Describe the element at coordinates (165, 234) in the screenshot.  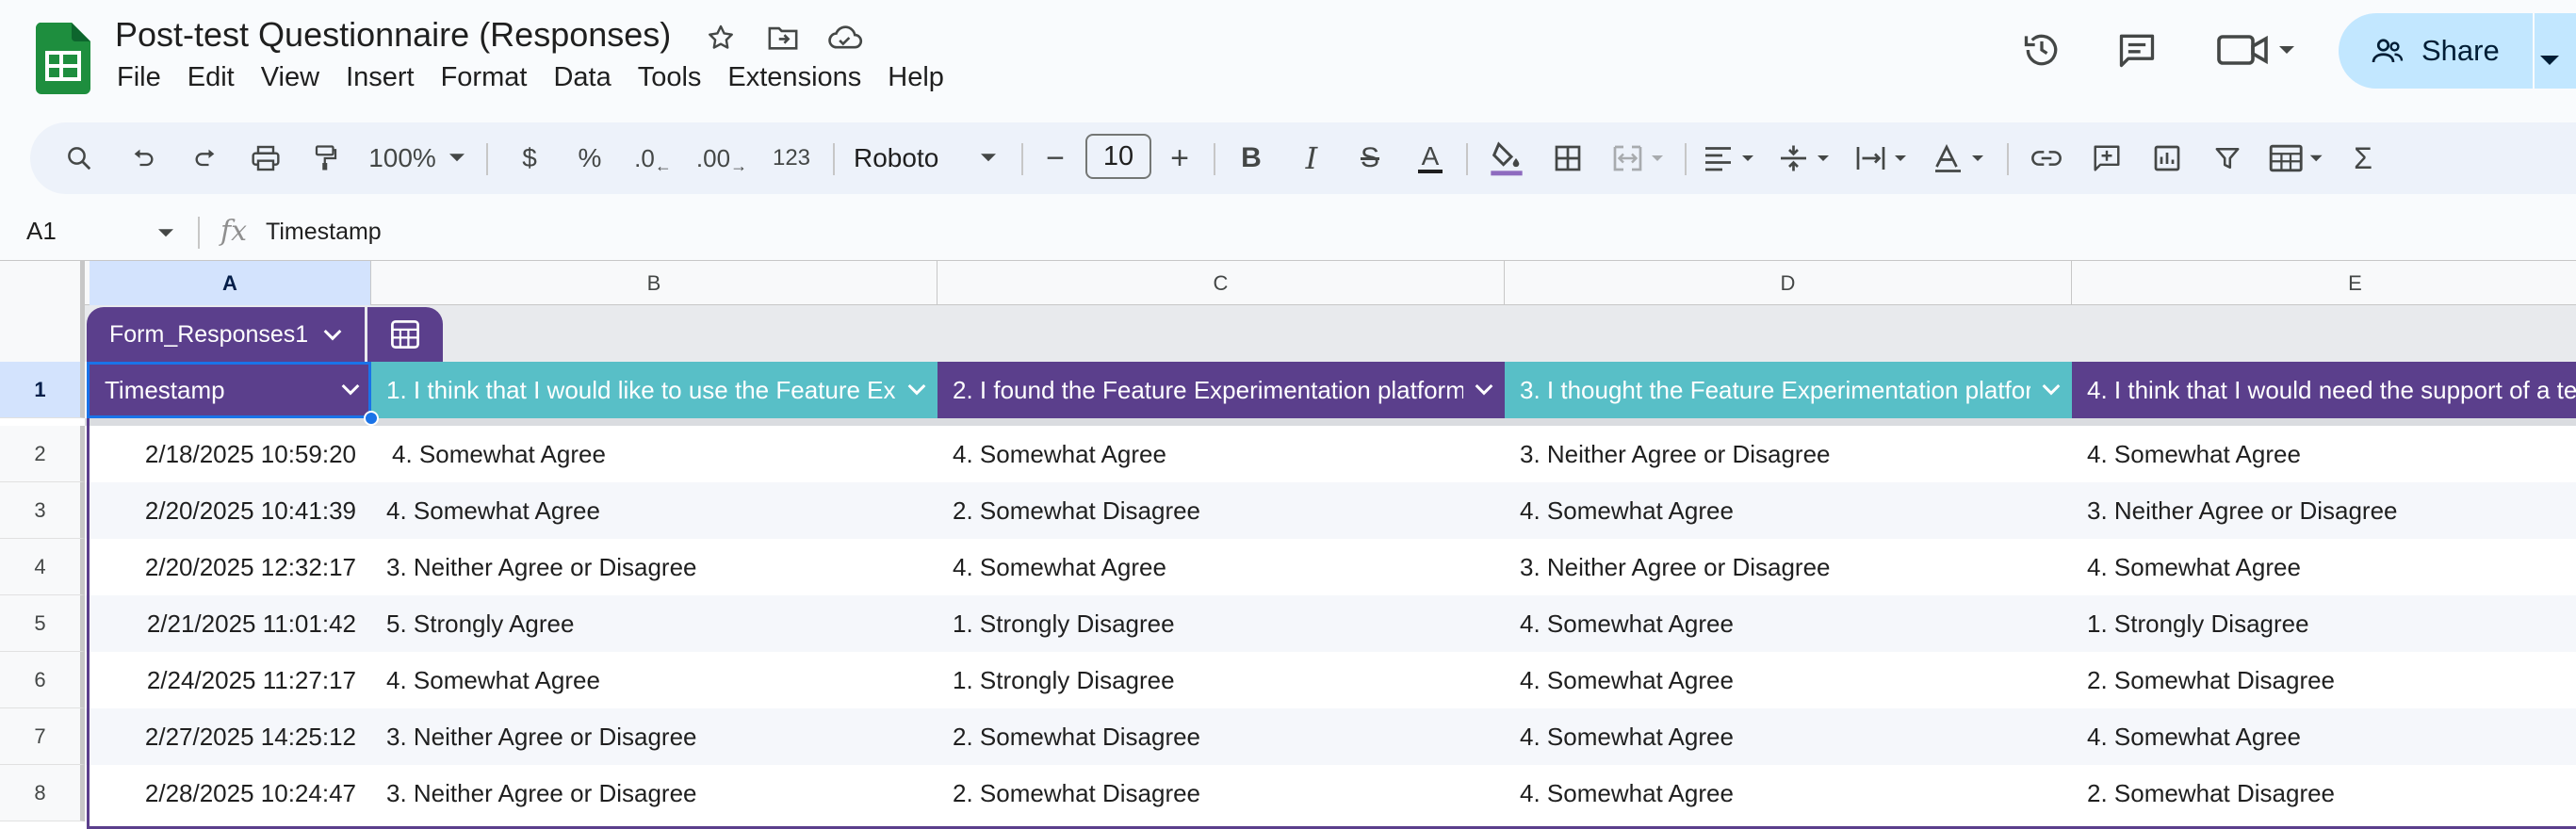
I see `name-box-dropdown-icon` at that location.